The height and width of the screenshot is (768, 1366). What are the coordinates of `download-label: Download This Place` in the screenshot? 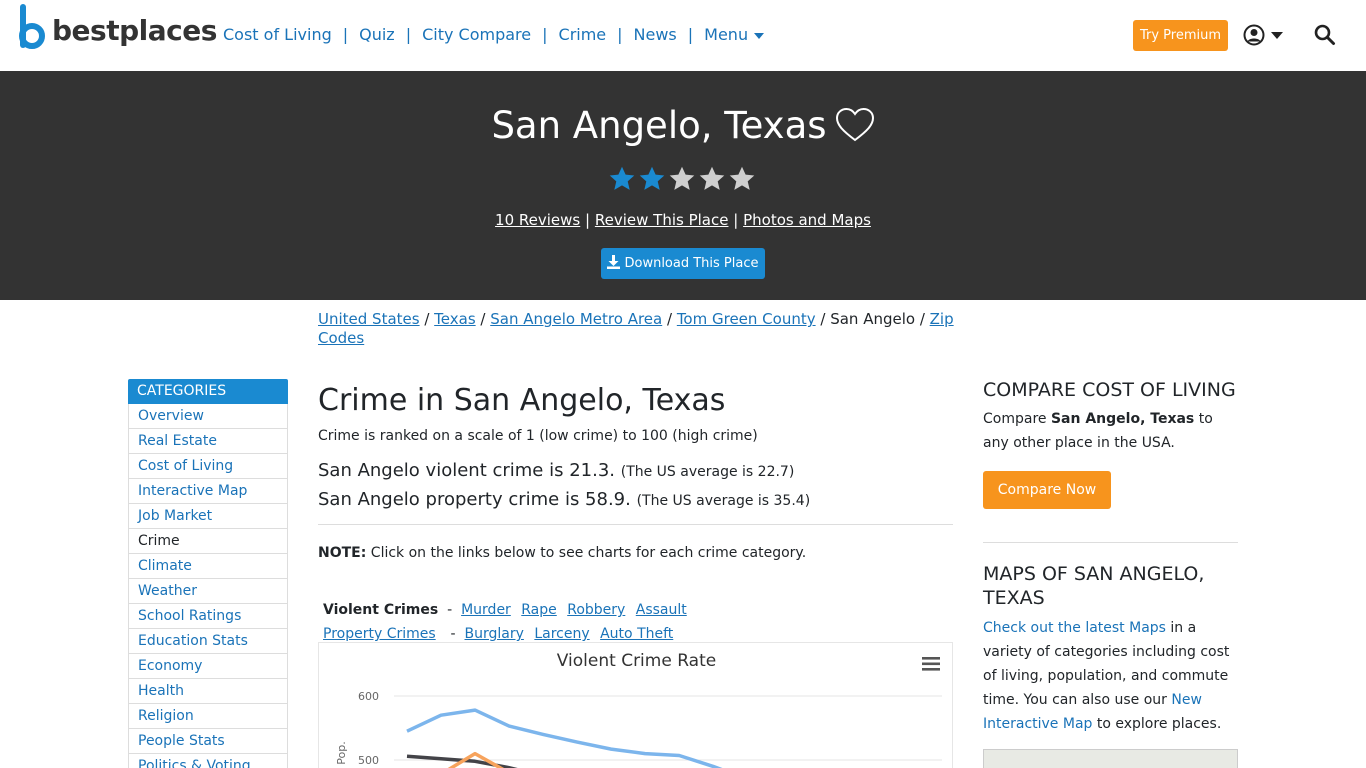 It's located at (691, 263).